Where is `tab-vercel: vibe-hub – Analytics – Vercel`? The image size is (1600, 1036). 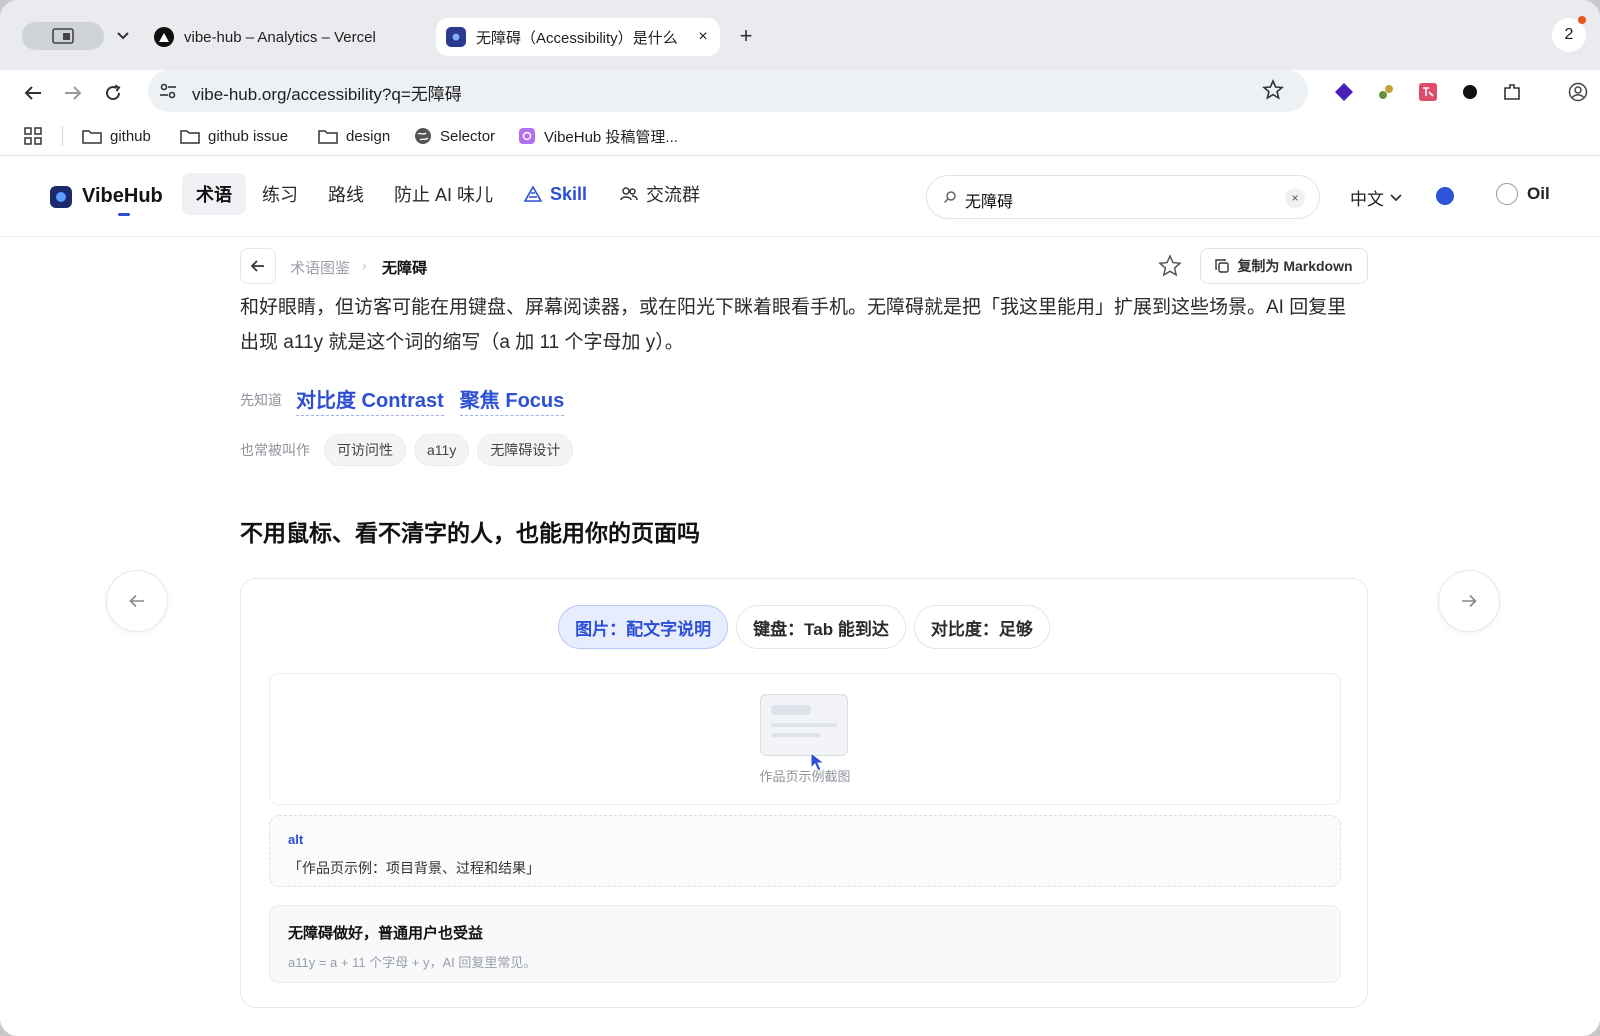
tab-vercel: vibe-hub – Analytics – Vercel is located at coordinates (290, 37).